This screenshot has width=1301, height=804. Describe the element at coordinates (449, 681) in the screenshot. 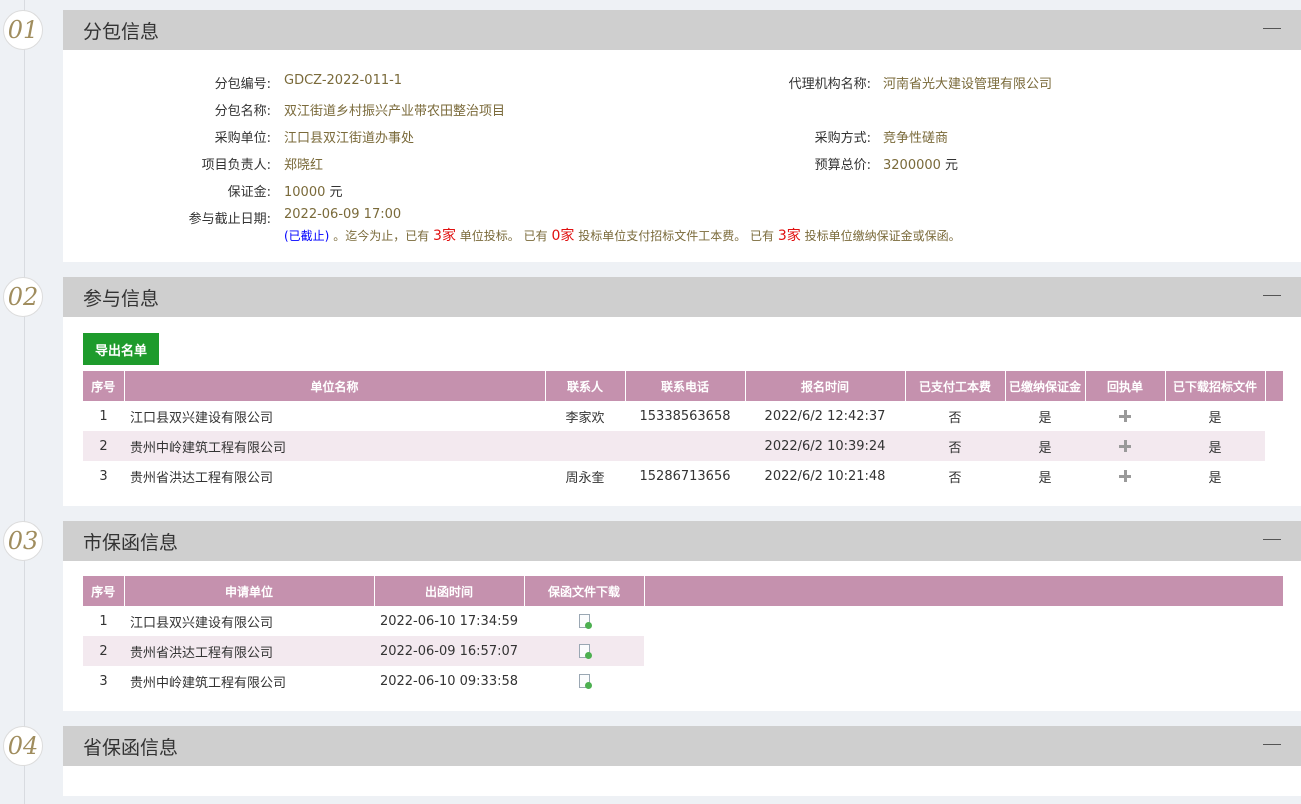

I see `row-issue-time: 2022-06-10 09:33:58` at that location.